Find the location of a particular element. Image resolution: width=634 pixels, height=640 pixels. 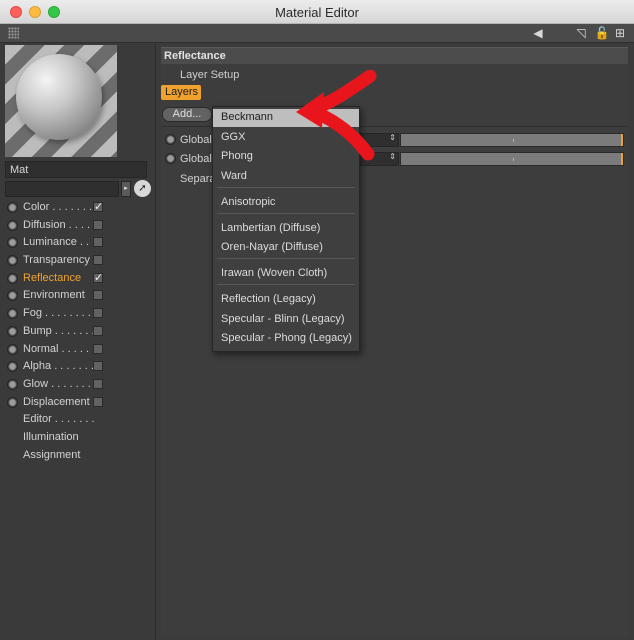

channel-item: Transparency is located at coordinates (78, 261).